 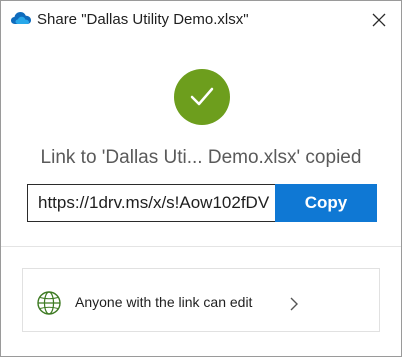 What do you see at coordinates (164, 302) in the screenshot?
I see `permission-label: Anyone with the link can edit` at bounding box center [164, 302].